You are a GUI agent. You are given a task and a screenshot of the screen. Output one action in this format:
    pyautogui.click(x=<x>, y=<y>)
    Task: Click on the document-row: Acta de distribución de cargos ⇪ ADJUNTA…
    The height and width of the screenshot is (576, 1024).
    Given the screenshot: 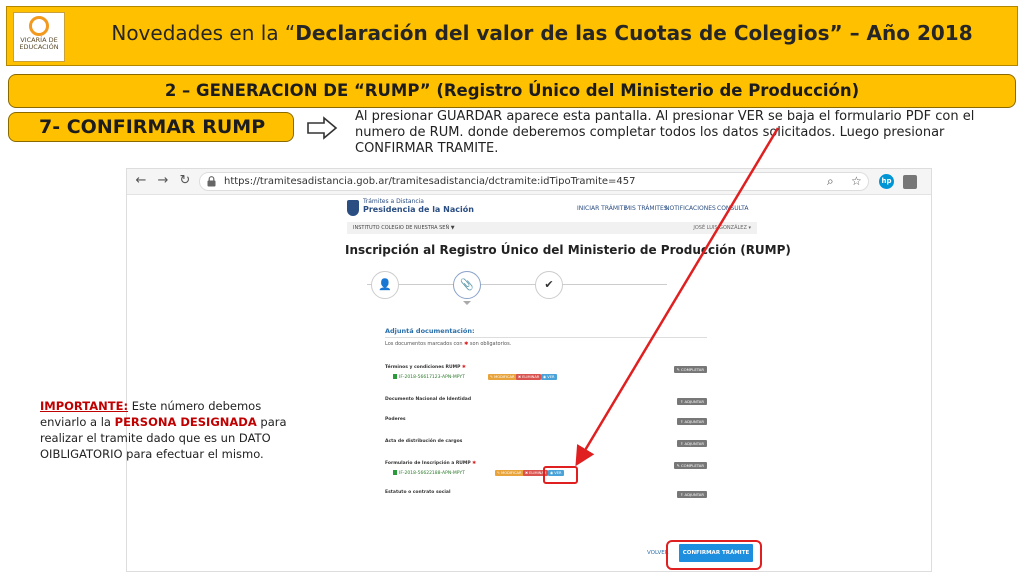 What is the action you would take?
    pyautogui.click(x=546, y=449)
    